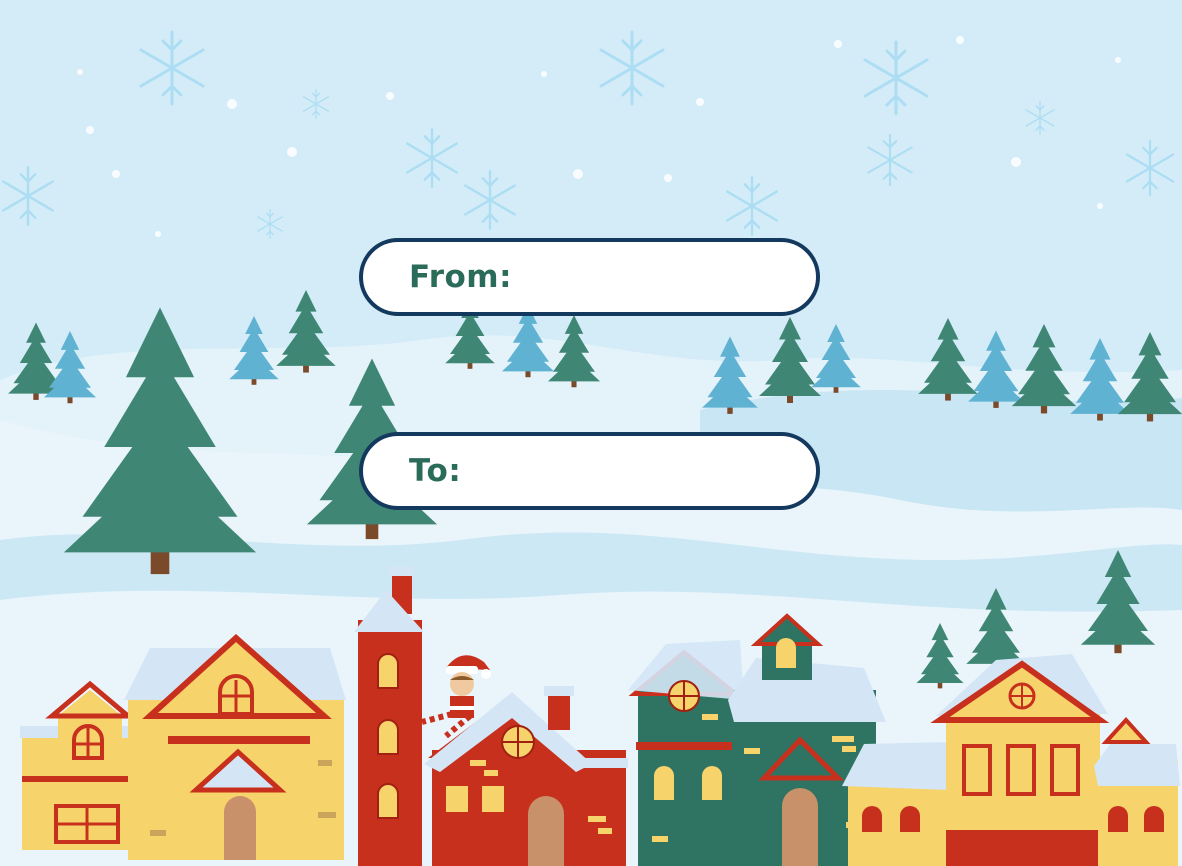 The width and height of the screenshot is (1182, 866). What do you see at coordinates (460, 277) in the screenshot?
I see `from-label: From:` at bounding box center [460, 277].